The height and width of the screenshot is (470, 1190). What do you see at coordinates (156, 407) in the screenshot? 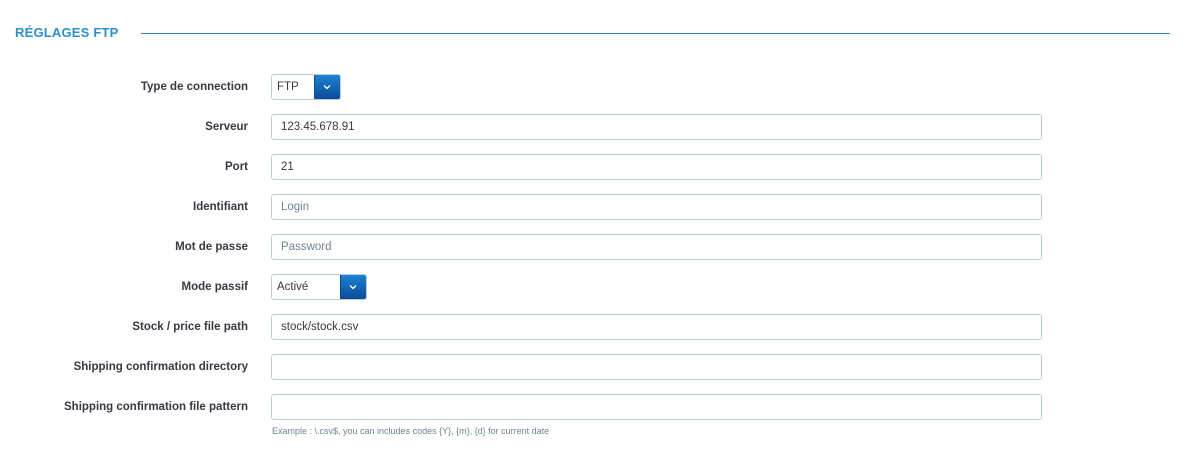
I see `shipping-pattern-label: Shipping confirmation file pattern` at bounding box center [156, 407].